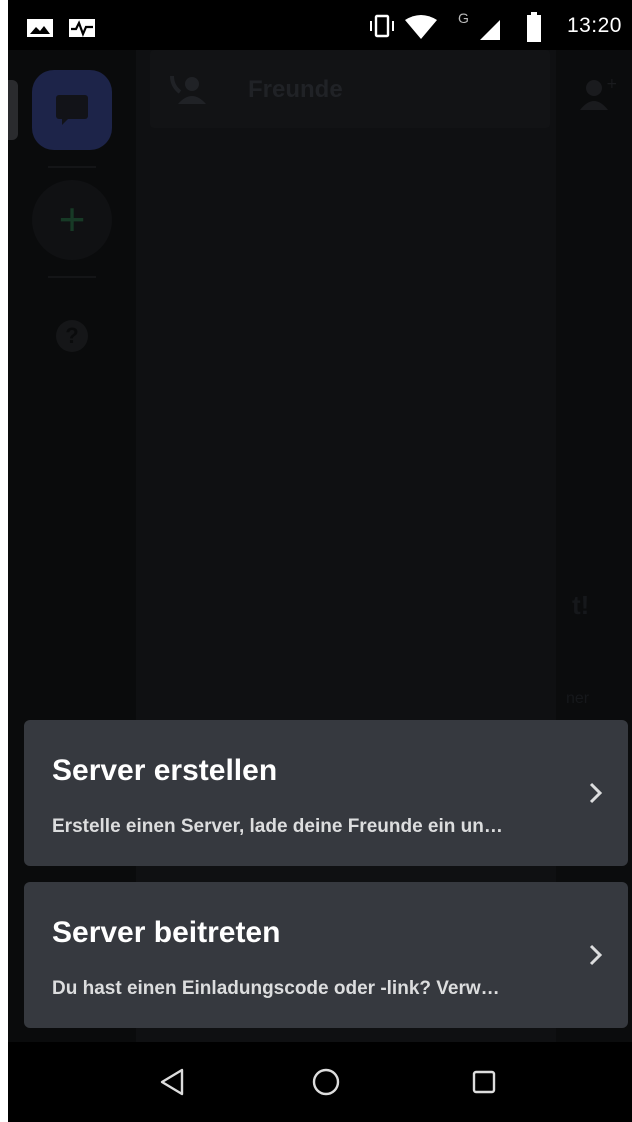  Describe the element at coordinates (382, 26) in the screenshot. I see `vibrate-icon` at that location.